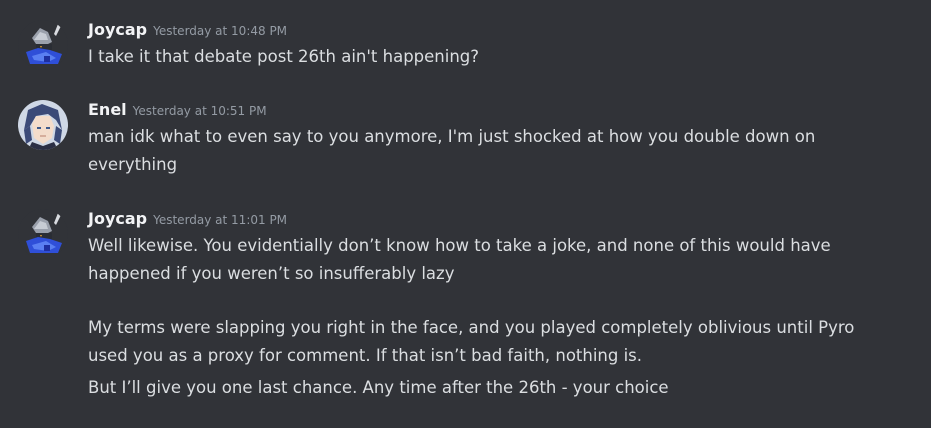  I want to click on message-text: everything, so click(133, 164).